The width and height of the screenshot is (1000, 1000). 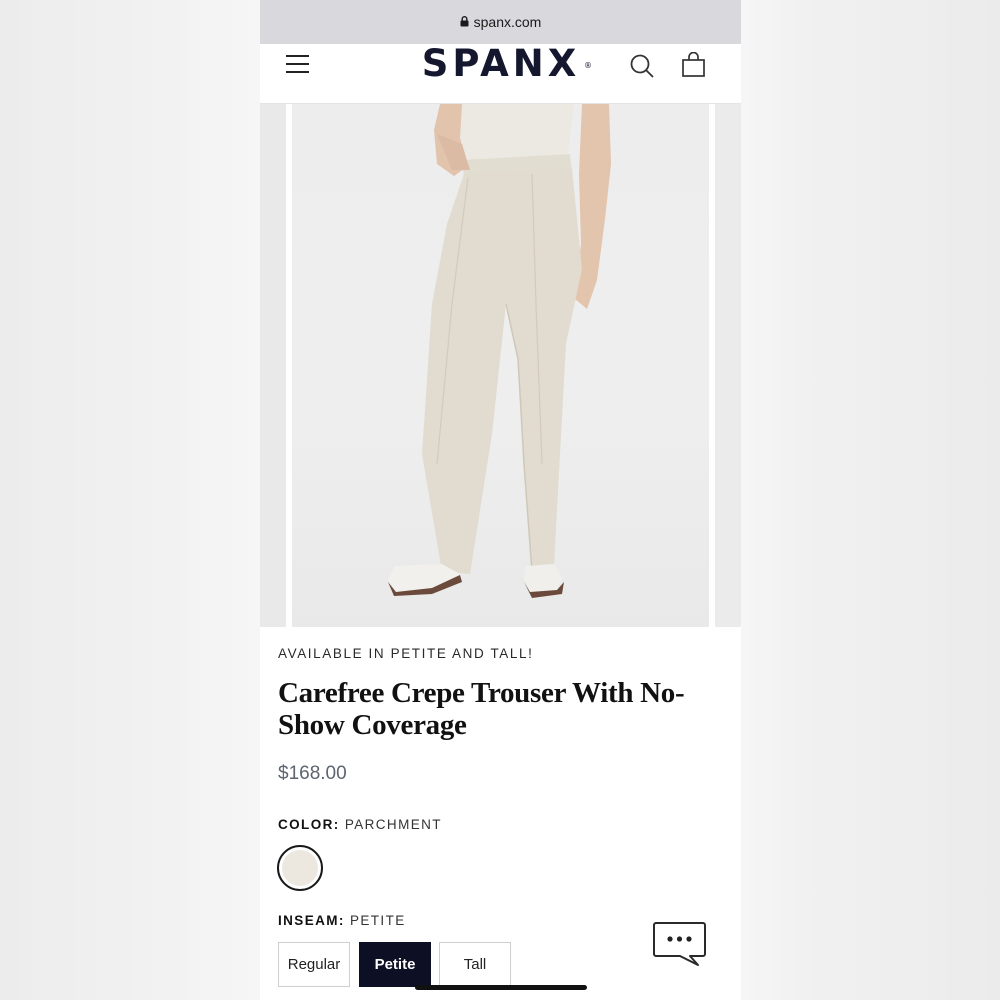 I want to click on hamburger-menu-icon, so click(x=298, y=65).